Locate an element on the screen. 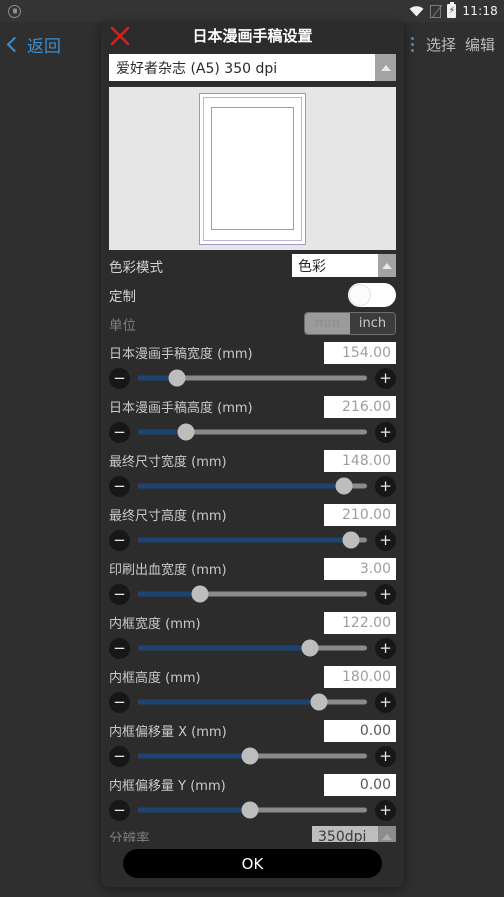 This screenshot has width=504, height=897. slider-group: 印刷出血宽度 (mm) 3.00− + is located at coordinates (252, 581).